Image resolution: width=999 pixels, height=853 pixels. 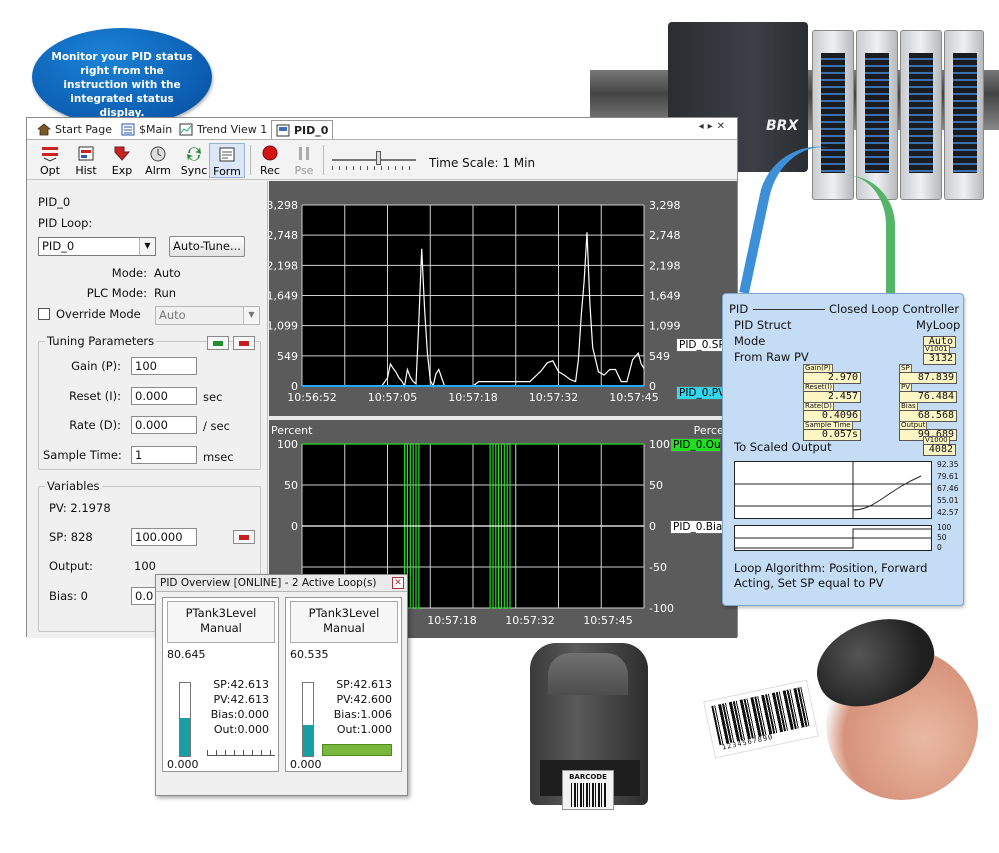 What do you see at coordinates (213, 397) in the screenshot?
I see `reset-unit: sec` at bounding box center [213, 397].